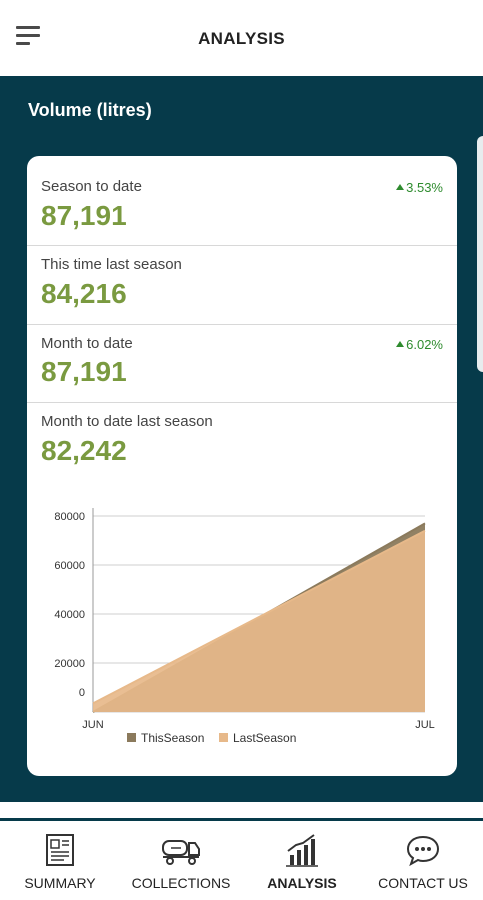  I want to click on stat-month-to-date-last-season: Month to date last season 82,242, so click(242, 443).